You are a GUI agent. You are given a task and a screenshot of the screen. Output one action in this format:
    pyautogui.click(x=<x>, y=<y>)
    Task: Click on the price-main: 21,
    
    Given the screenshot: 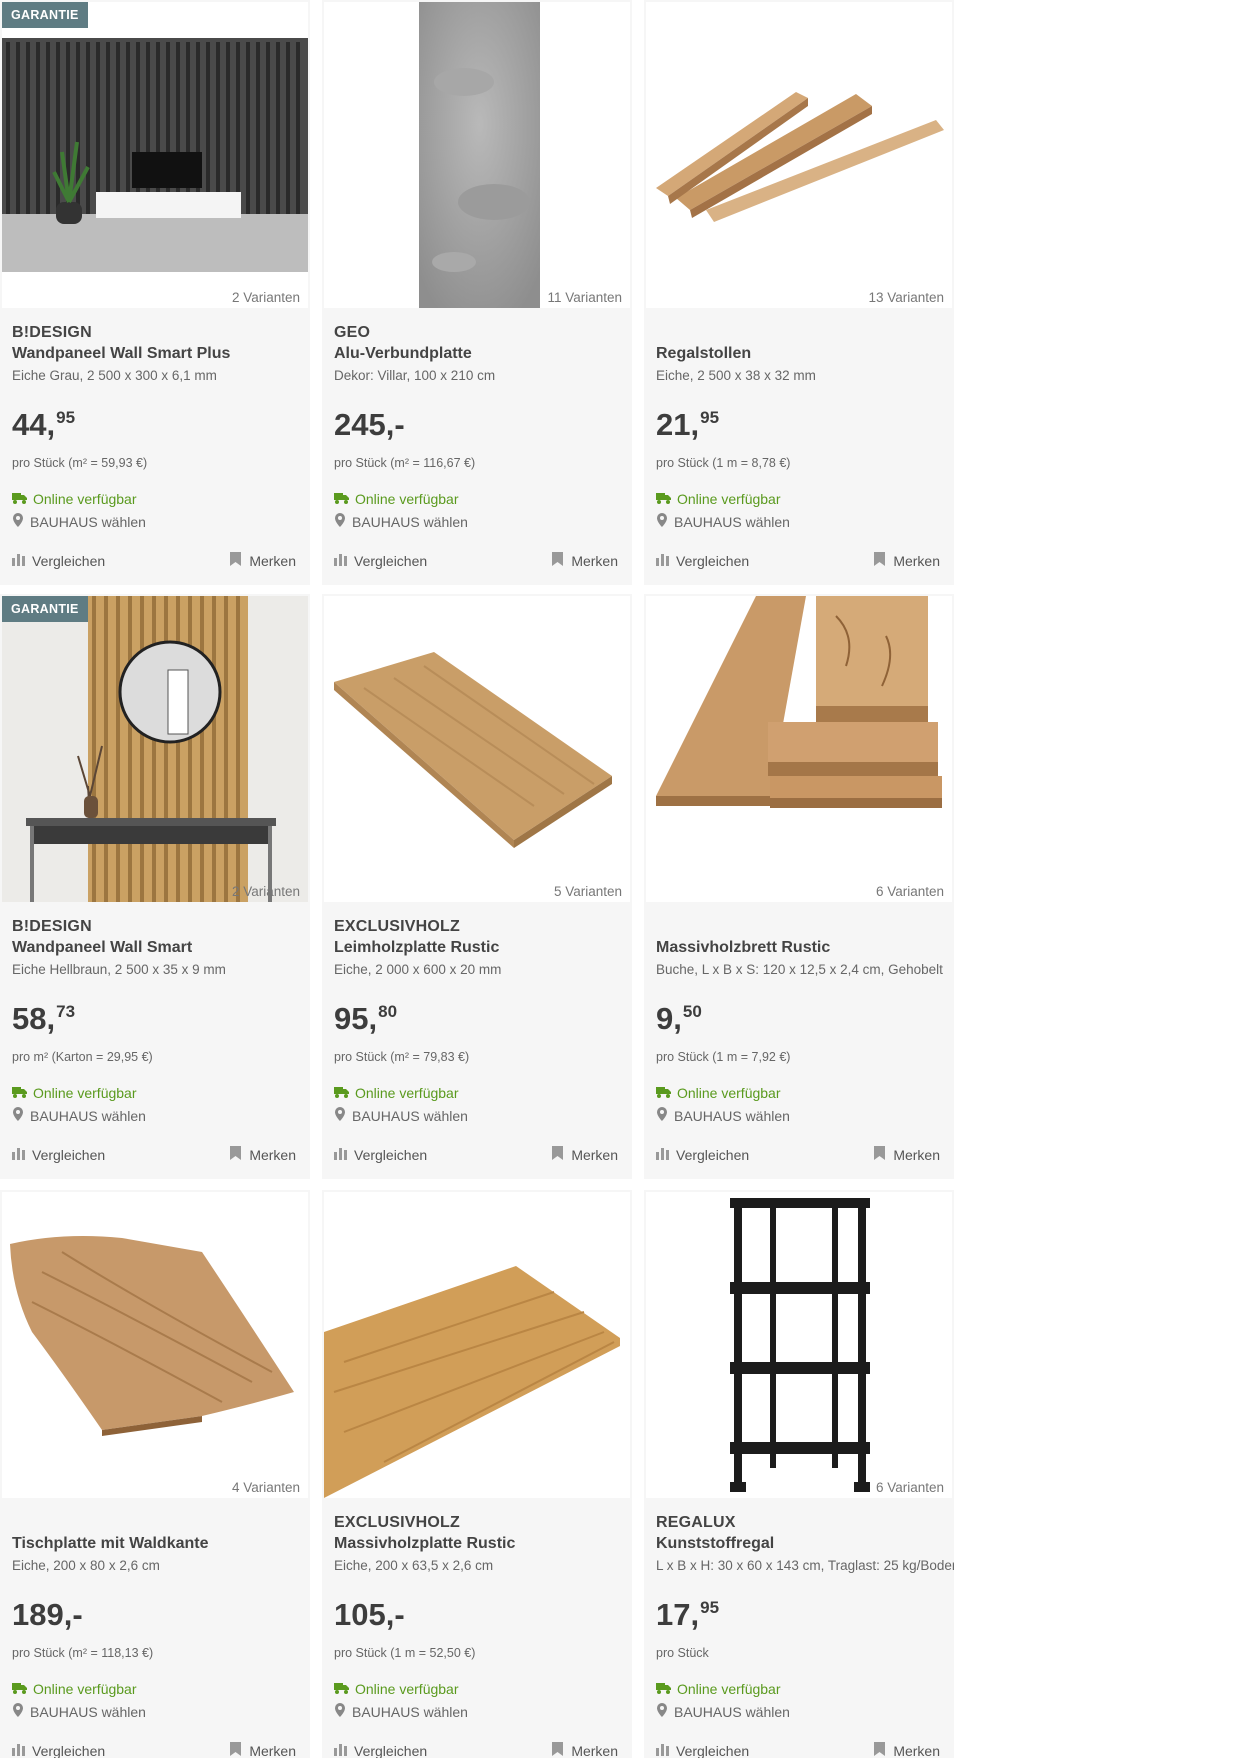 What is the action you would take?
    pyautogui.click(x=678, y=424)
    